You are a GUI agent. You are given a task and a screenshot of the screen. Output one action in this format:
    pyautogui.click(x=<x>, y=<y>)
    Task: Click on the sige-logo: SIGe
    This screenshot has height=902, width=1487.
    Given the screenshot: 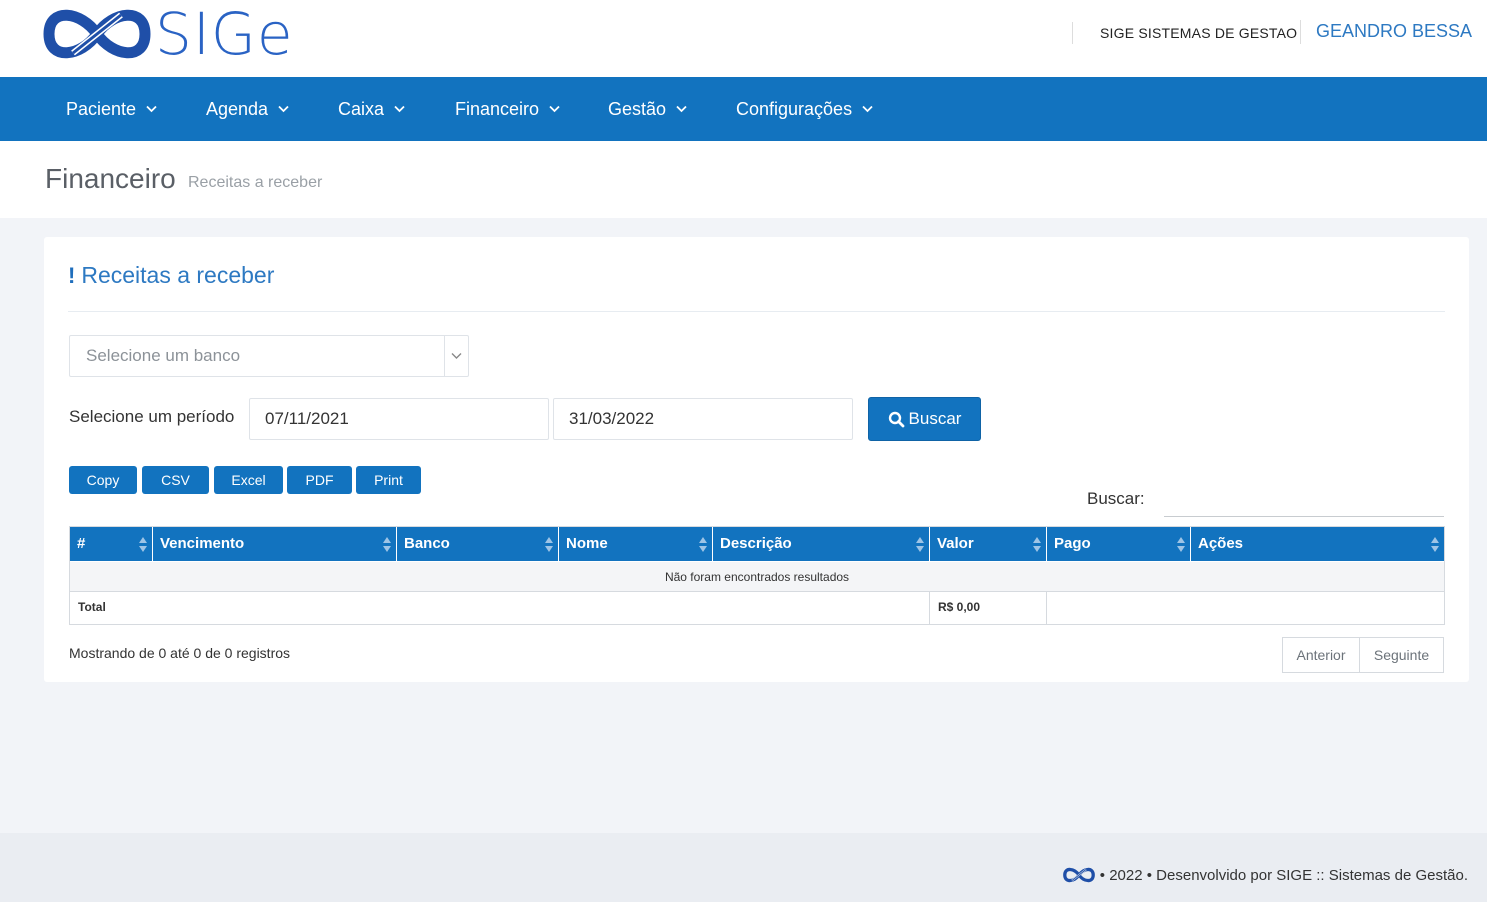 What is the action you would take?
    pyautogui.click(x=168, y=34)
    